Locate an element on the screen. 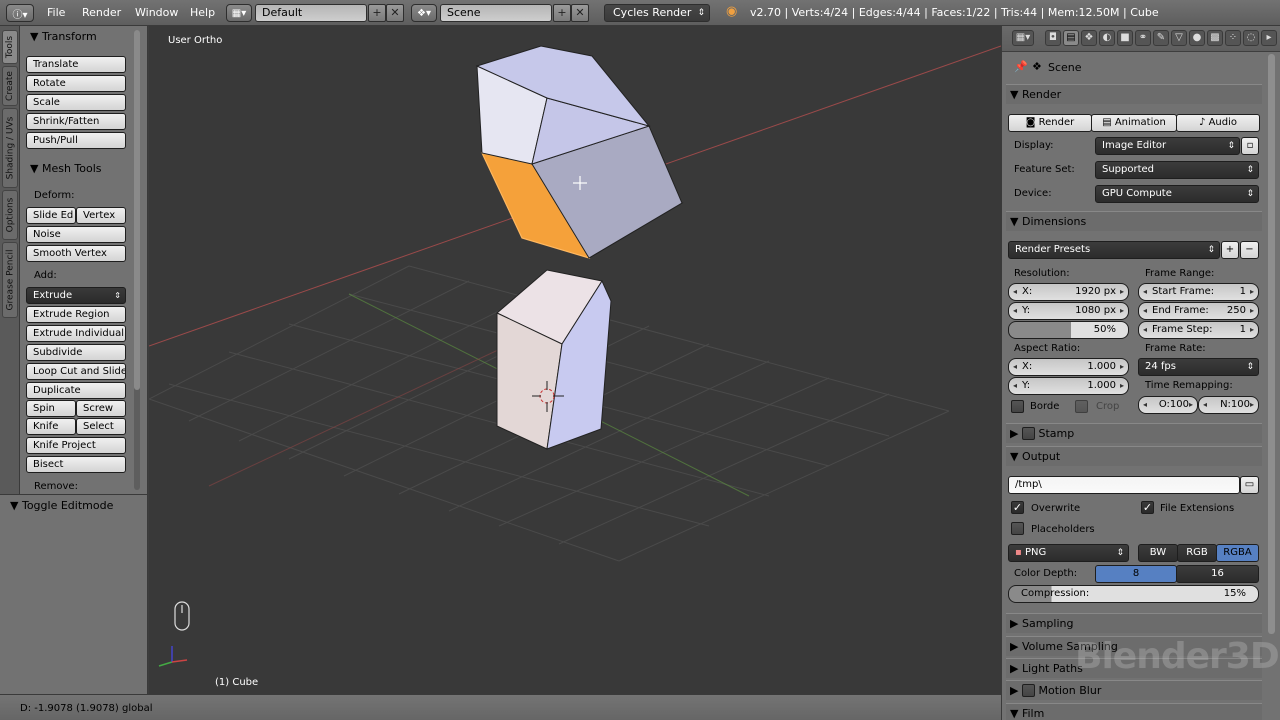 The image size is (1280, 720). screw-button: Screw is located at coordinates (101, 408).